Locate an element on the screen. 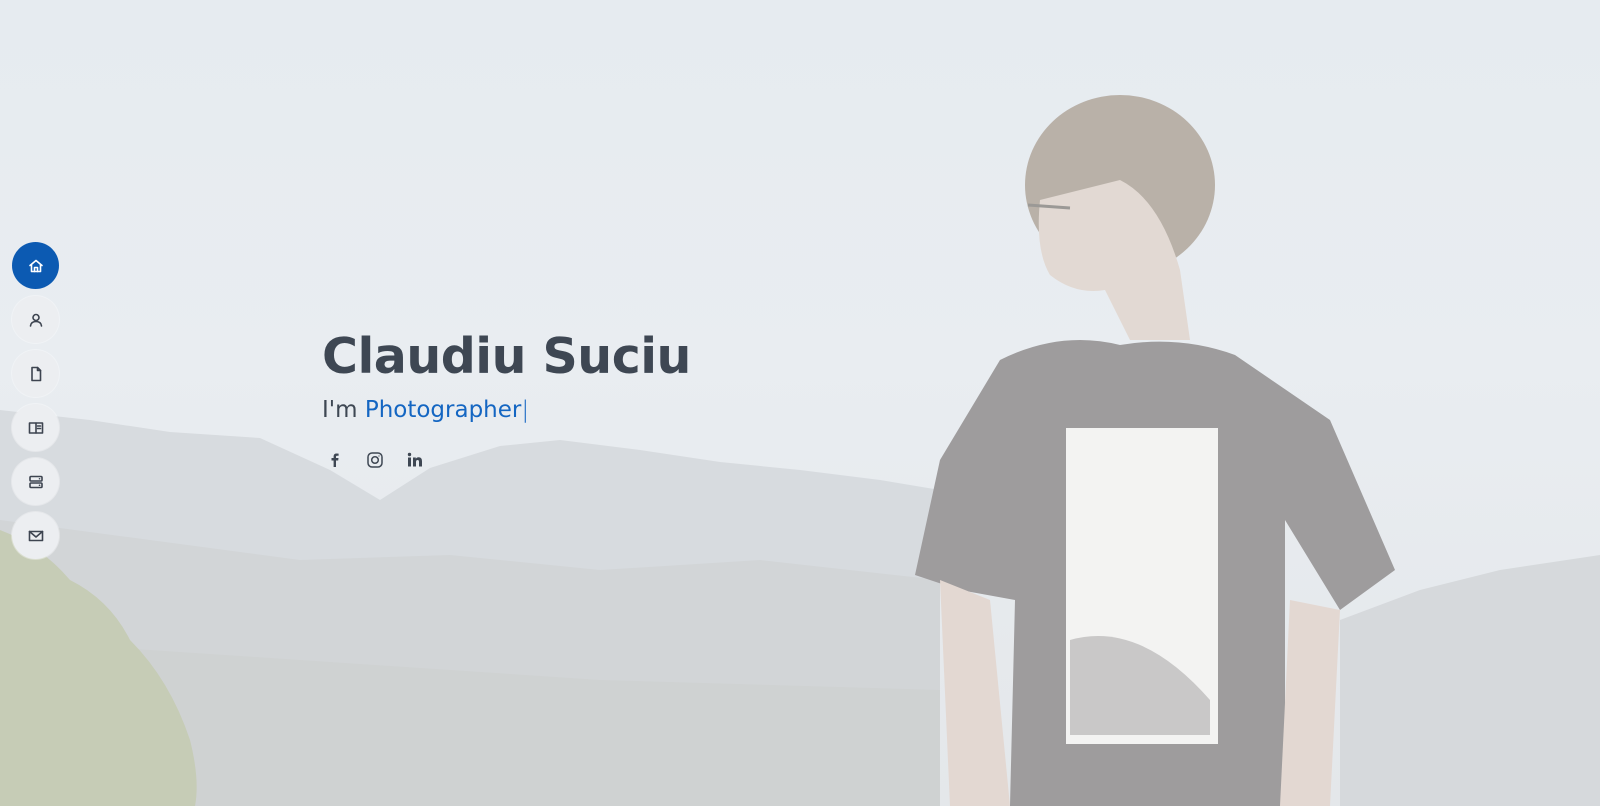 The width and height of the screenshot is (1600, 806). linkedin-icon is located at coordinates (414, 459).